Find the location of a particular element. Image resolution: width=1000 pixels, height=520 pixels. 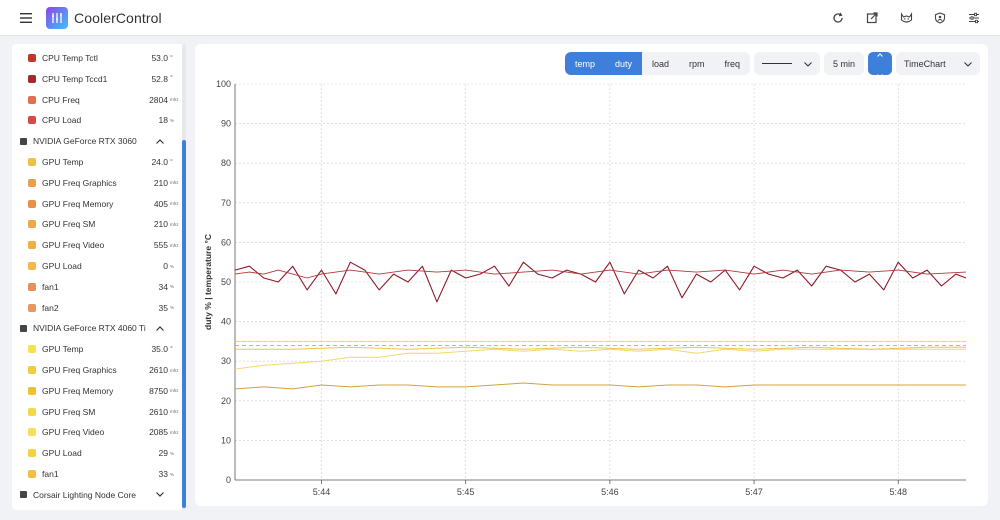

chart-type-select: TimeChart is located at coordinates (938, 63).